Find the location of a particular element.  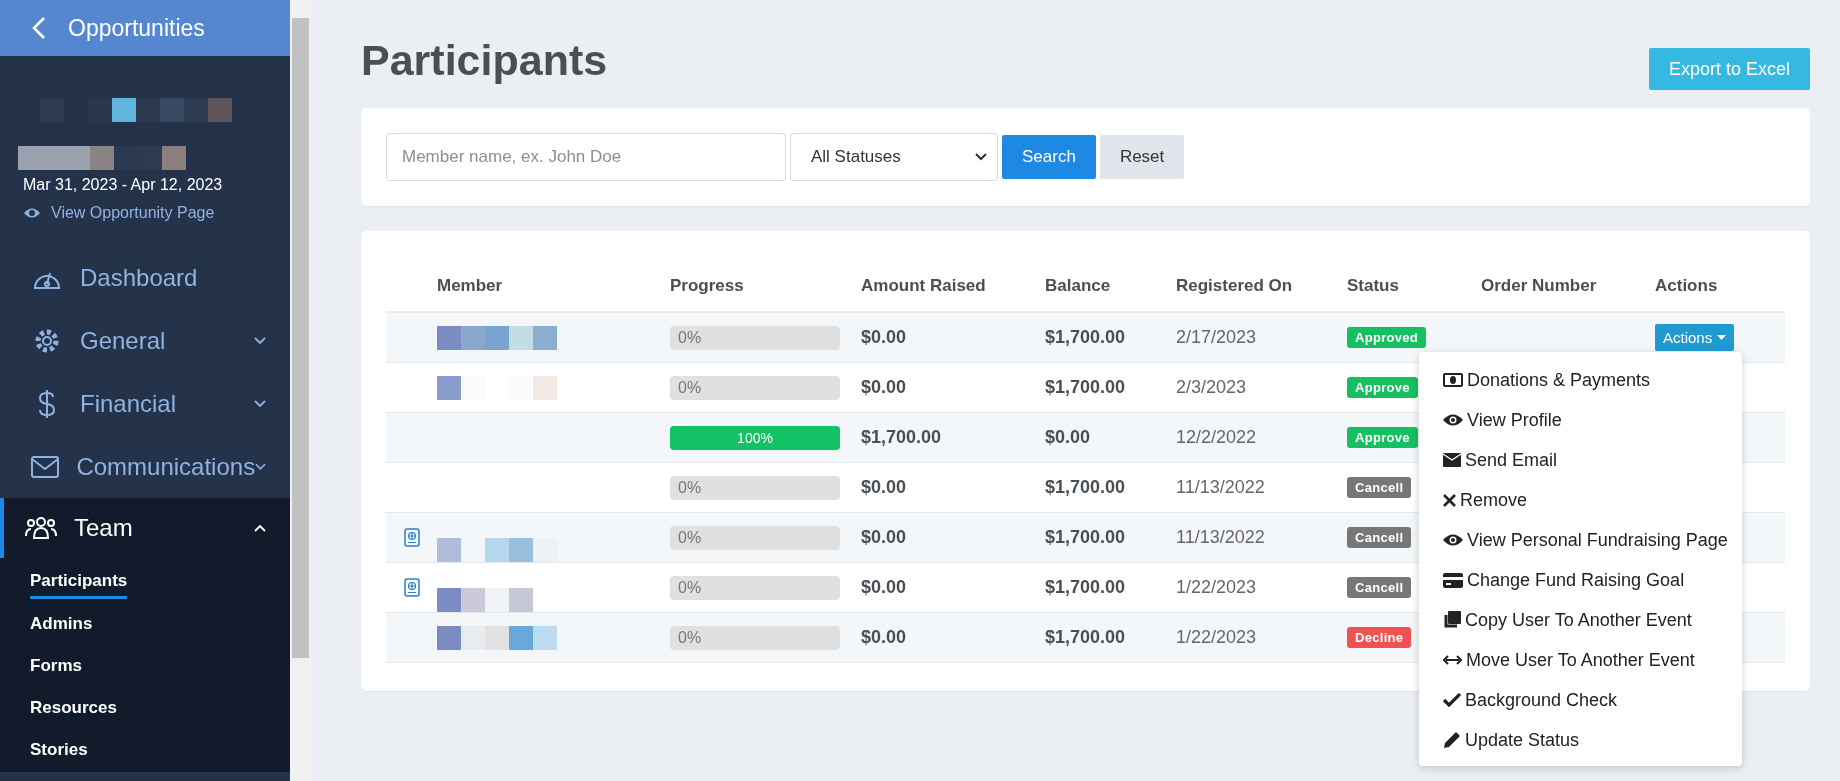

menu-item: Change Fund Raising Goal is located at coordinates (1580, 580).